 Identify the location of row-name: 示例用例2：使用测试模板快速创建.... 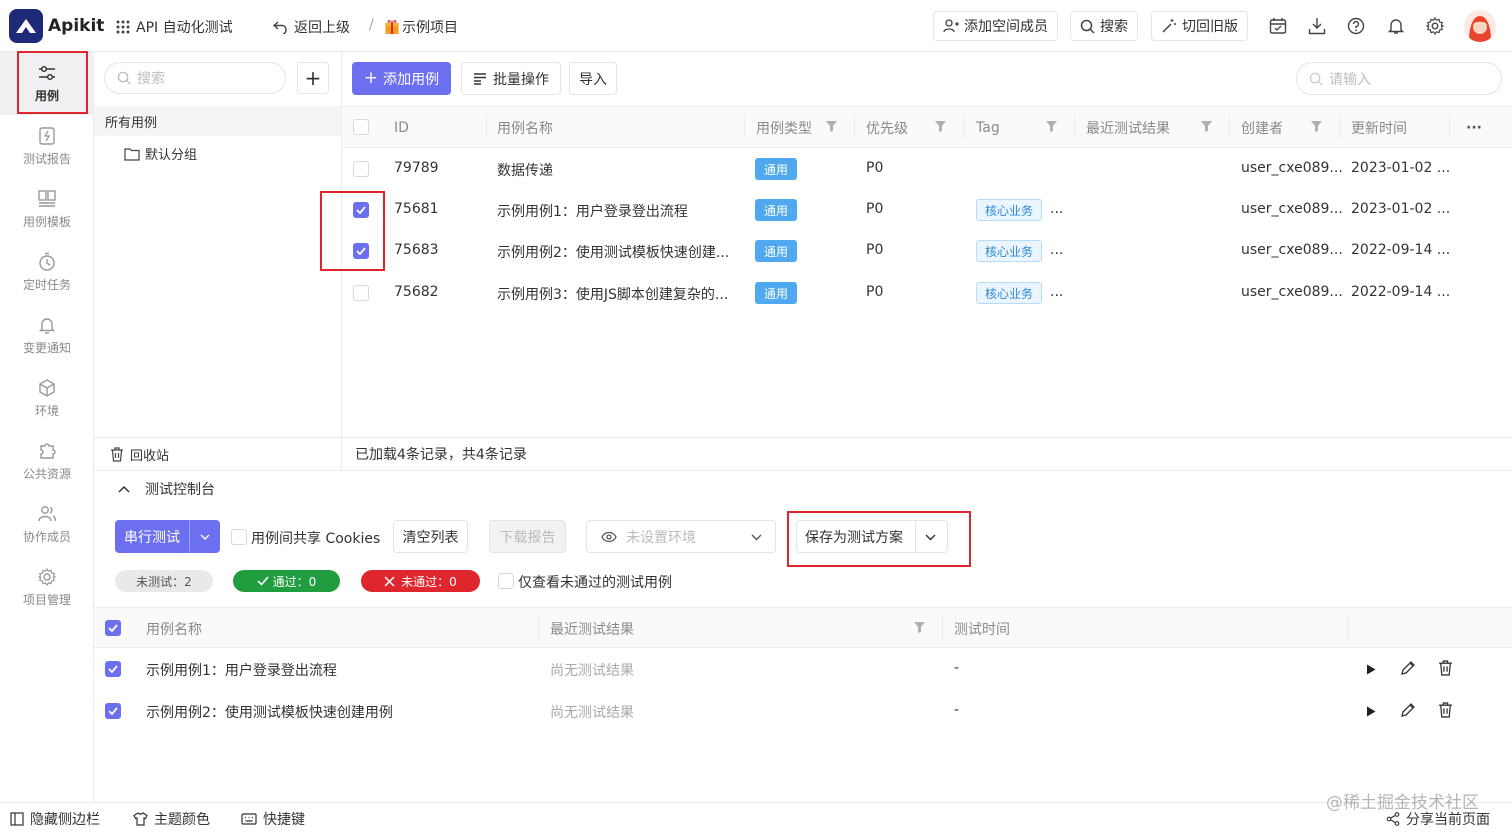
(613, 252).